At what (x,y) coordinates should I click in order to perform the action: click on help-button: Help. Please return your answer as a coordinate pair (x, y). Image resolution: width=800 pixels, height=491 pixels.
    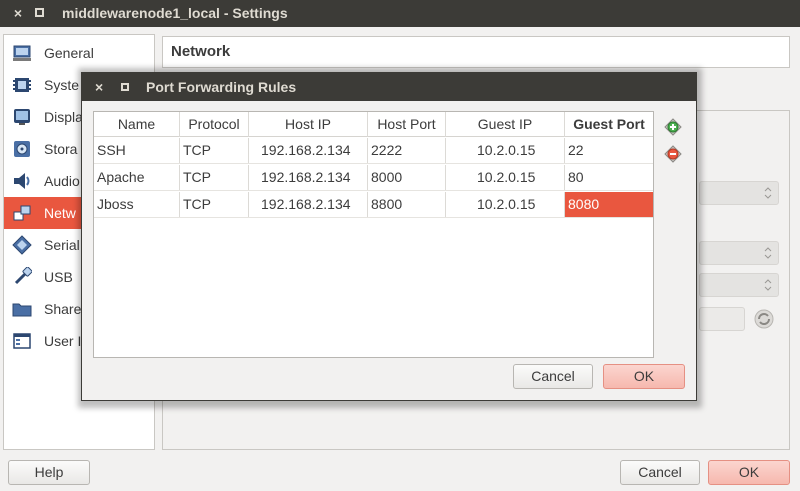
    Looking at the image, I should click on (49, 472).